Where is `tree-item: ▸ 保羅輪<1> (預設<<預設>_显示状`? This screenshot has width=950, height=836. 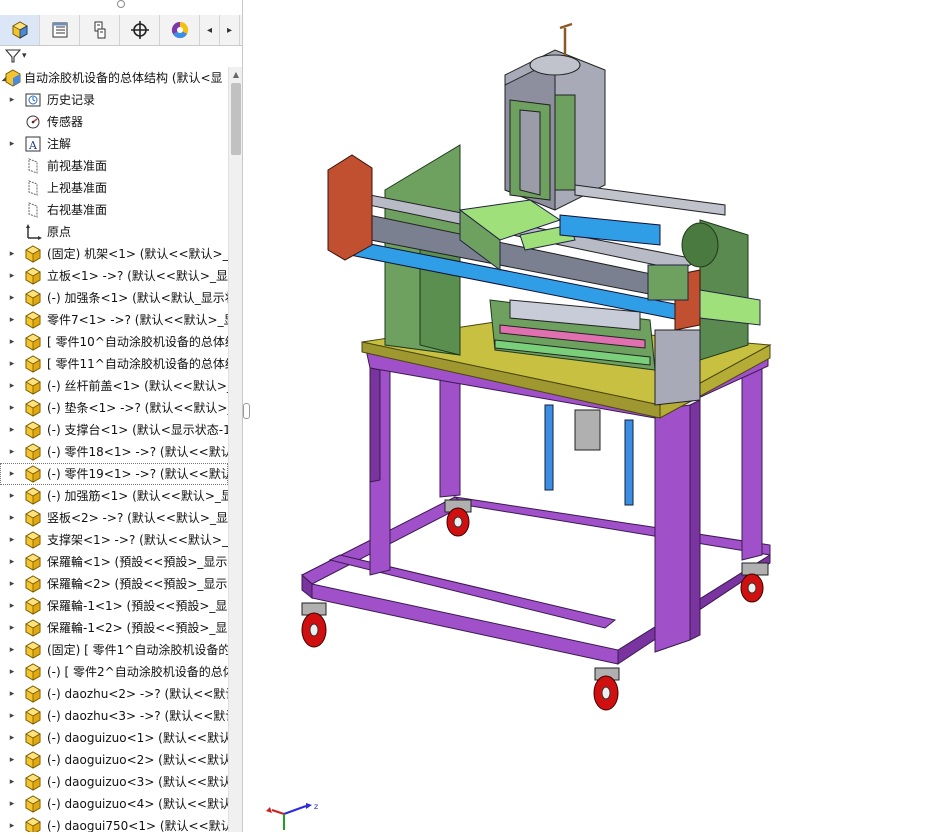 tree-item: ▸ 保羅輪<1> (預設<<預設>_显示状 is located at coordinates (114, 562).